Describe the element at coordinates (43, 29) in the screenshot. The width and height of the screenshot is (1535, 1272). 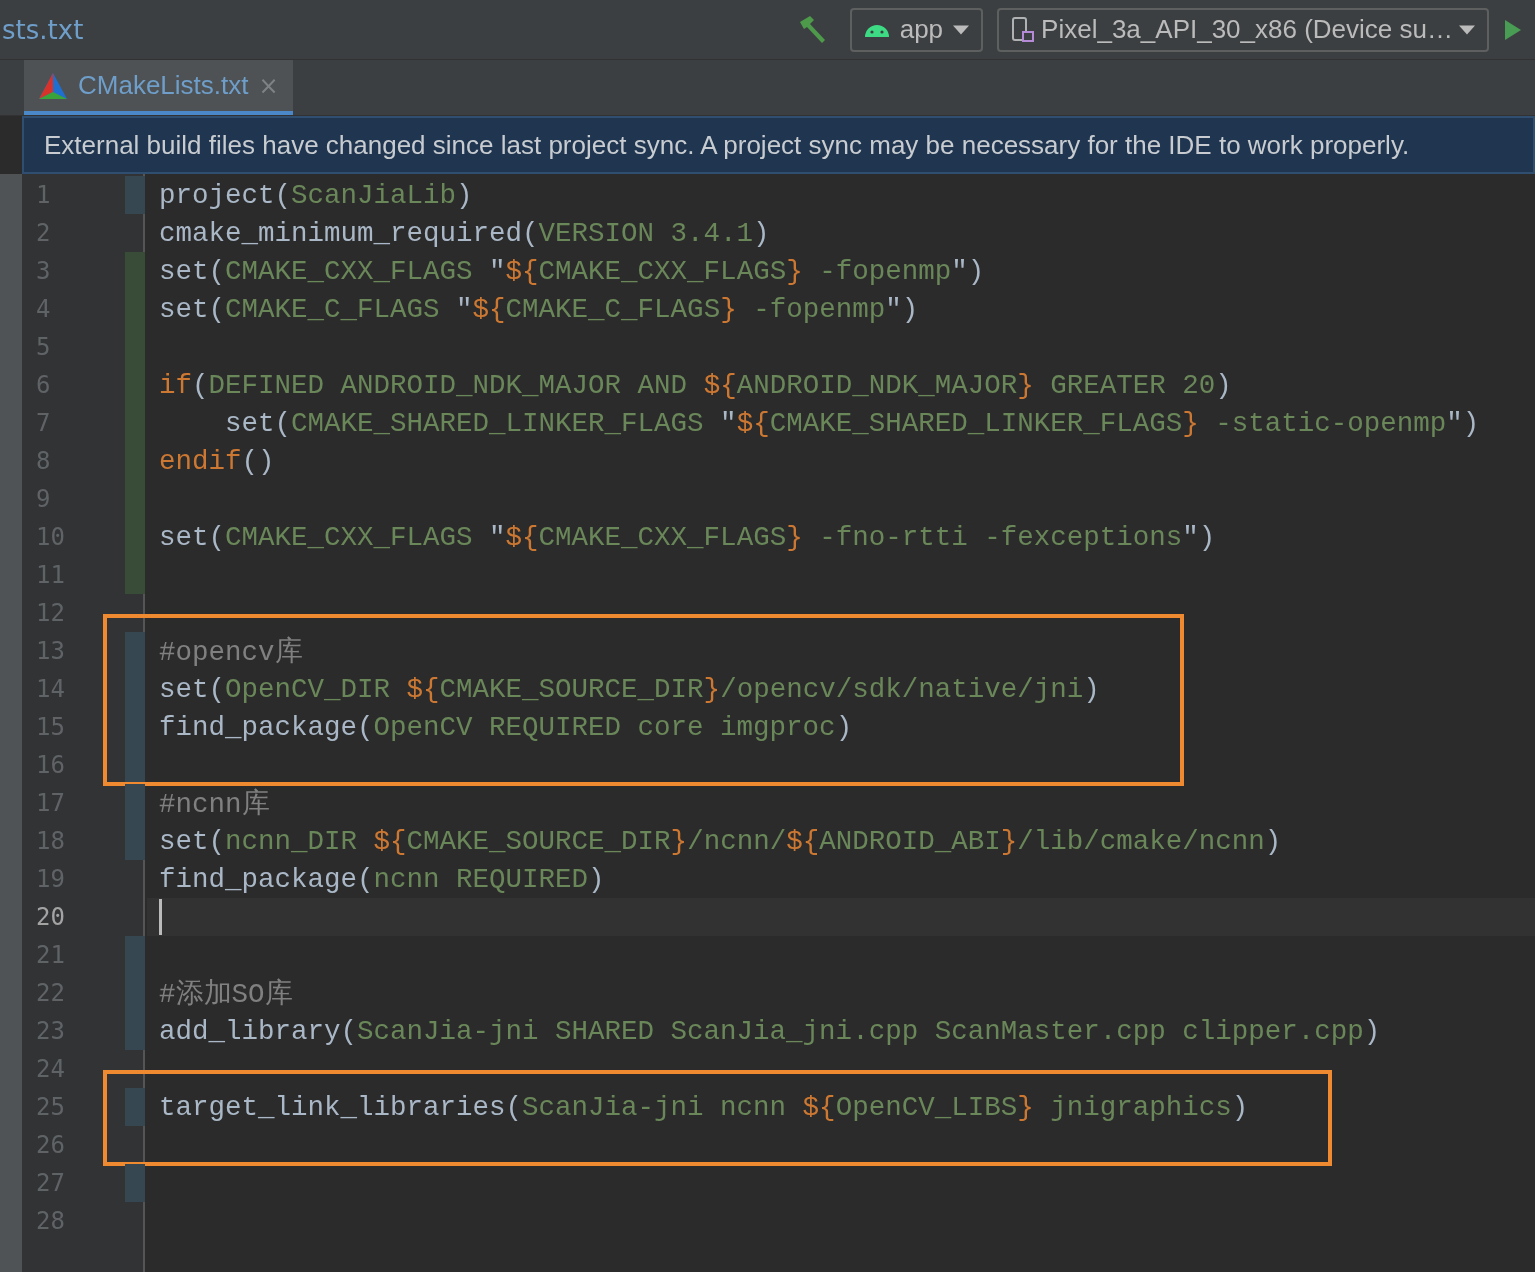
I see `file-name: sts.txt` at that location.